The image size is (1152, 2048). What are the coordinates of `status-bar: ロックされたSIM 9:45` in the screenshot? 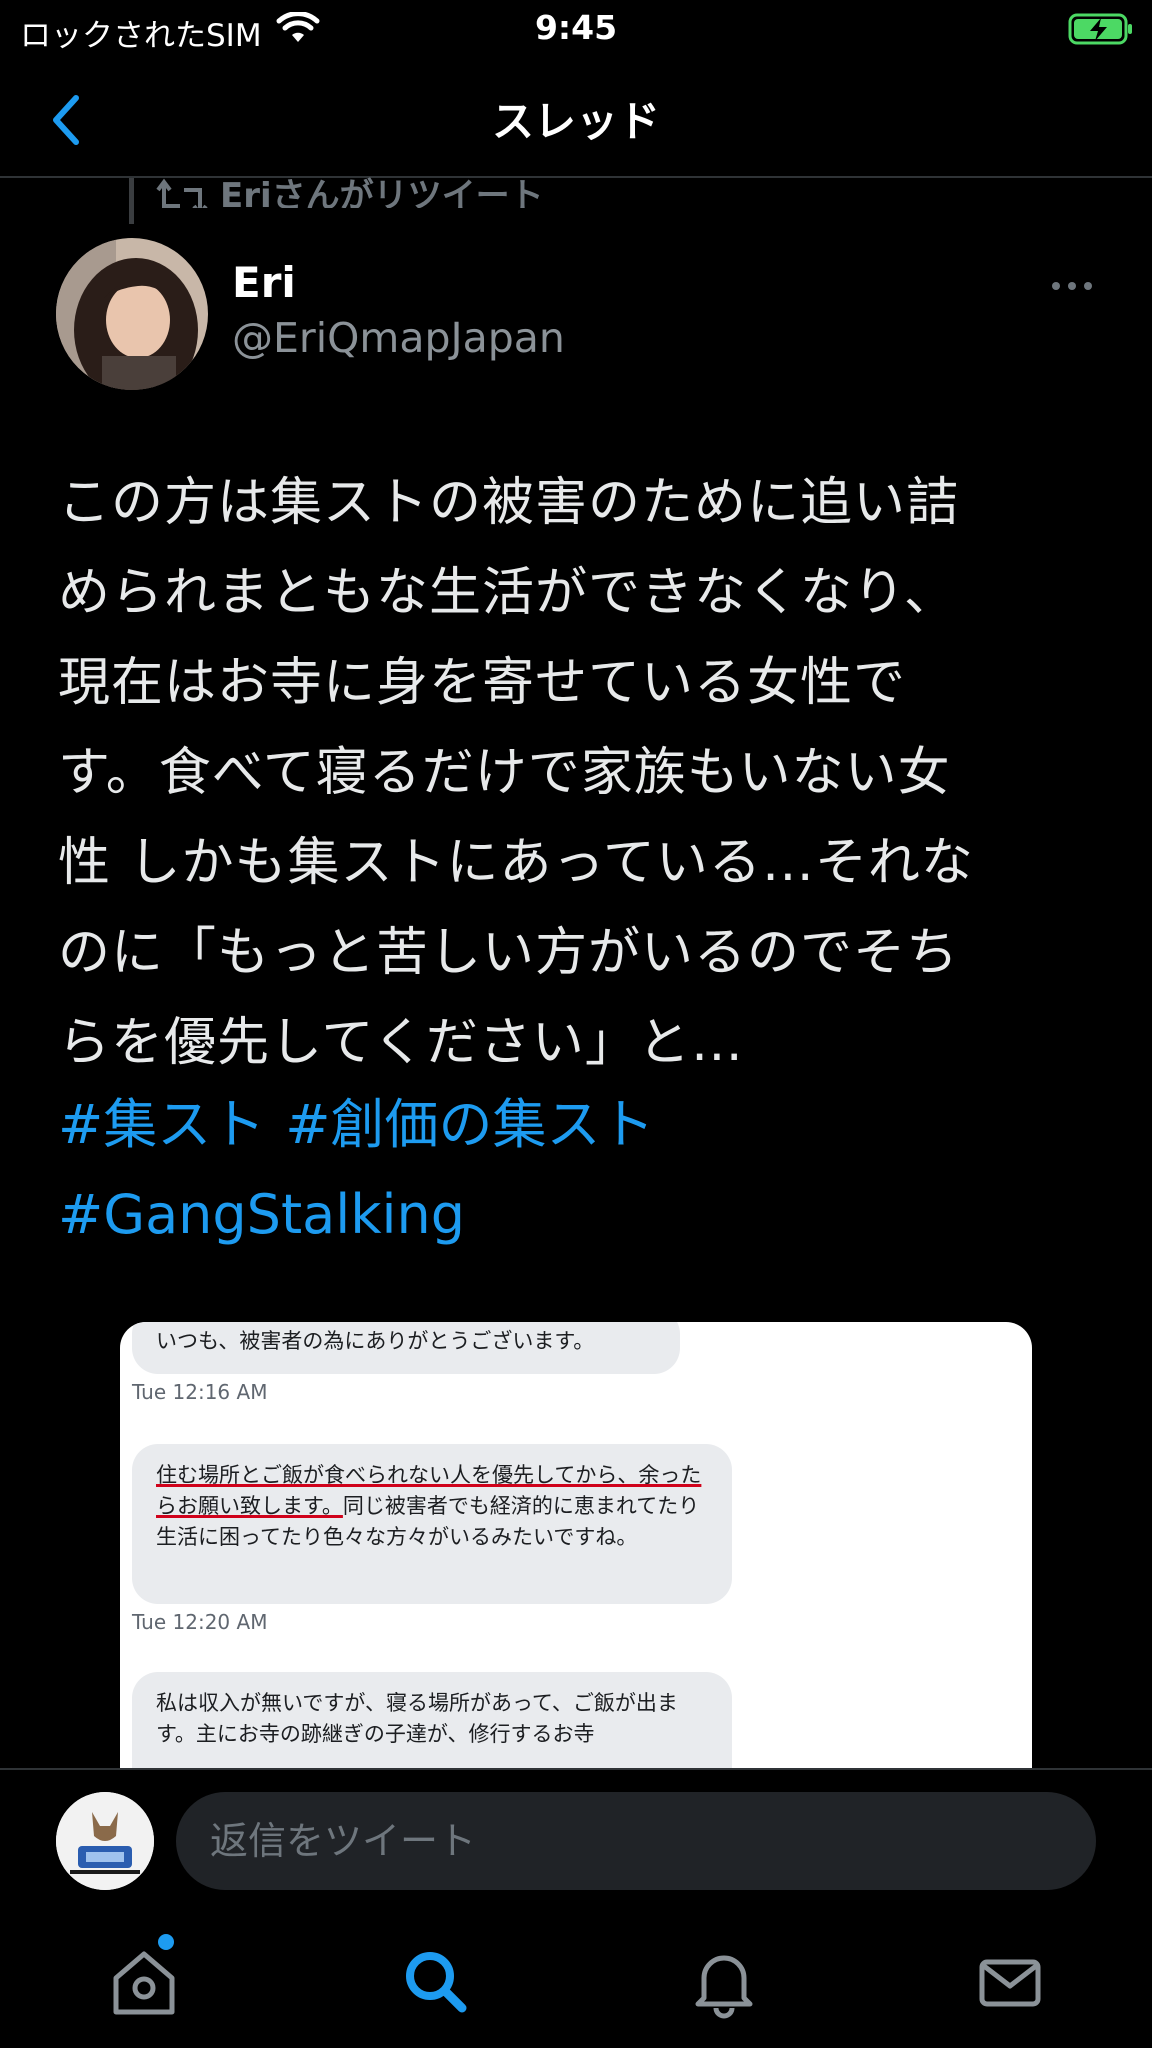 It's located at (576, 30).